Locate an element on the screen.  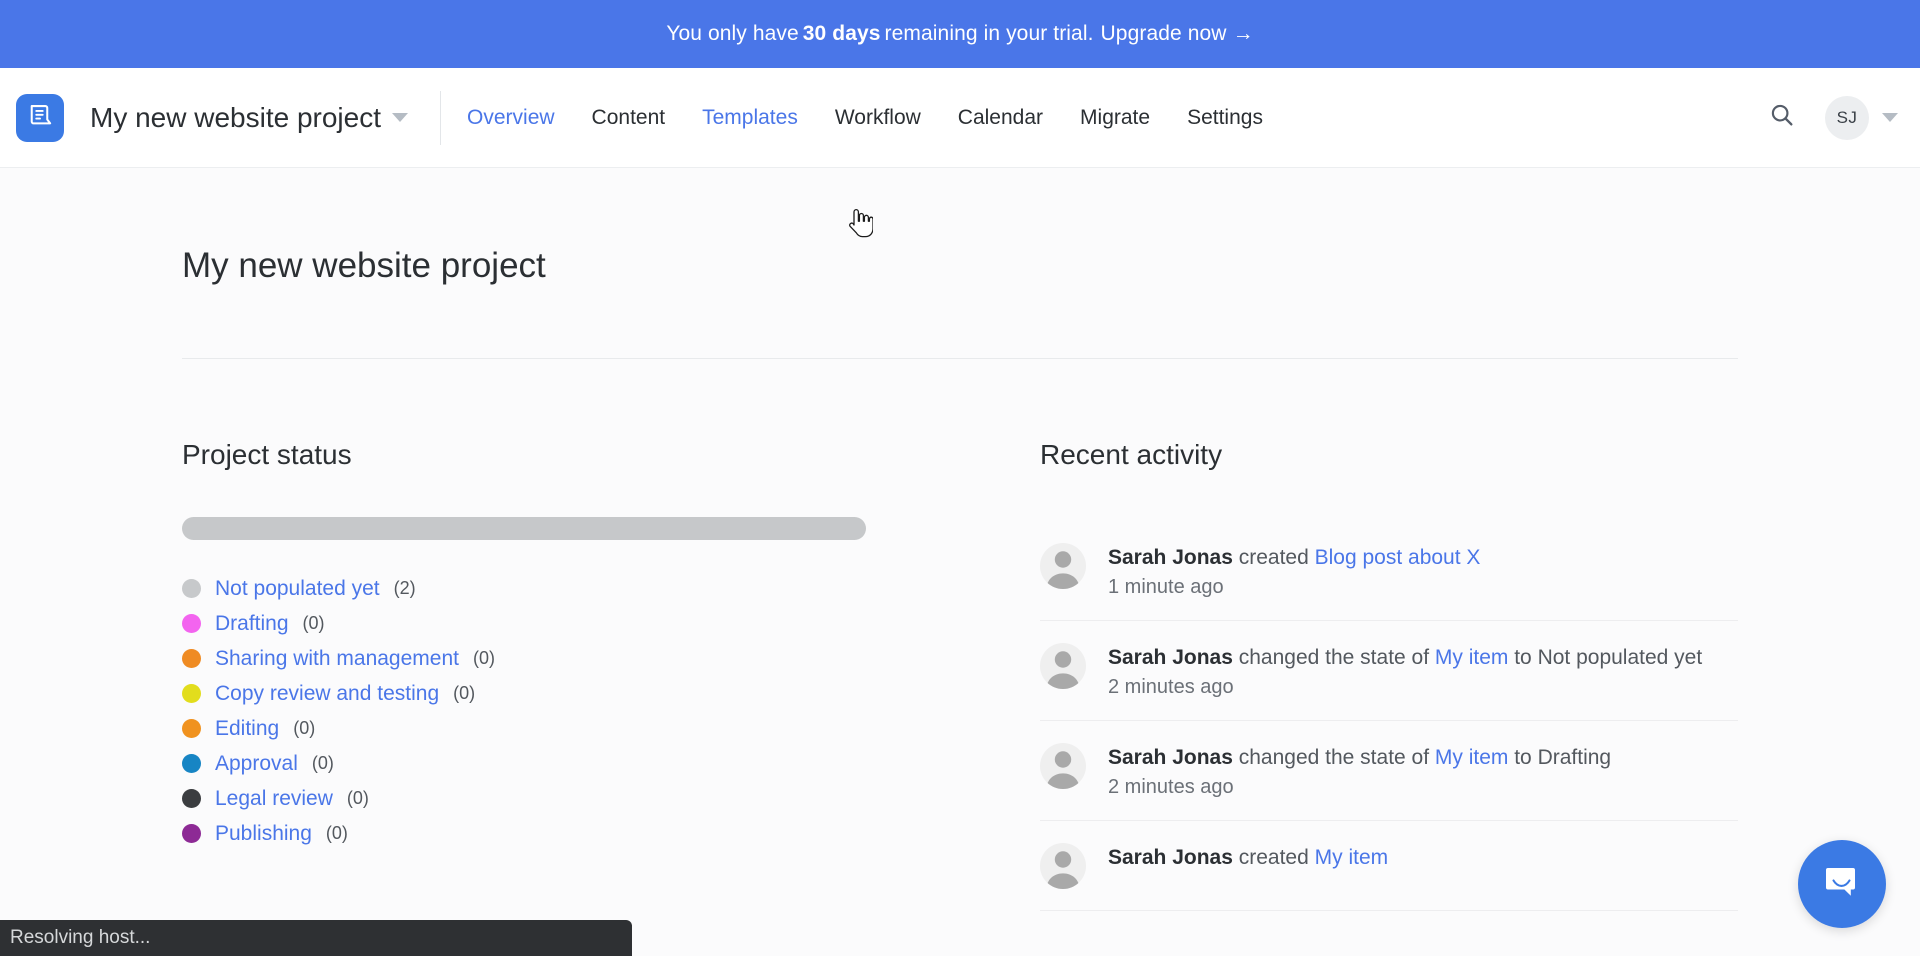
chat-bubble-icon is located at coordinates (1842, 884).